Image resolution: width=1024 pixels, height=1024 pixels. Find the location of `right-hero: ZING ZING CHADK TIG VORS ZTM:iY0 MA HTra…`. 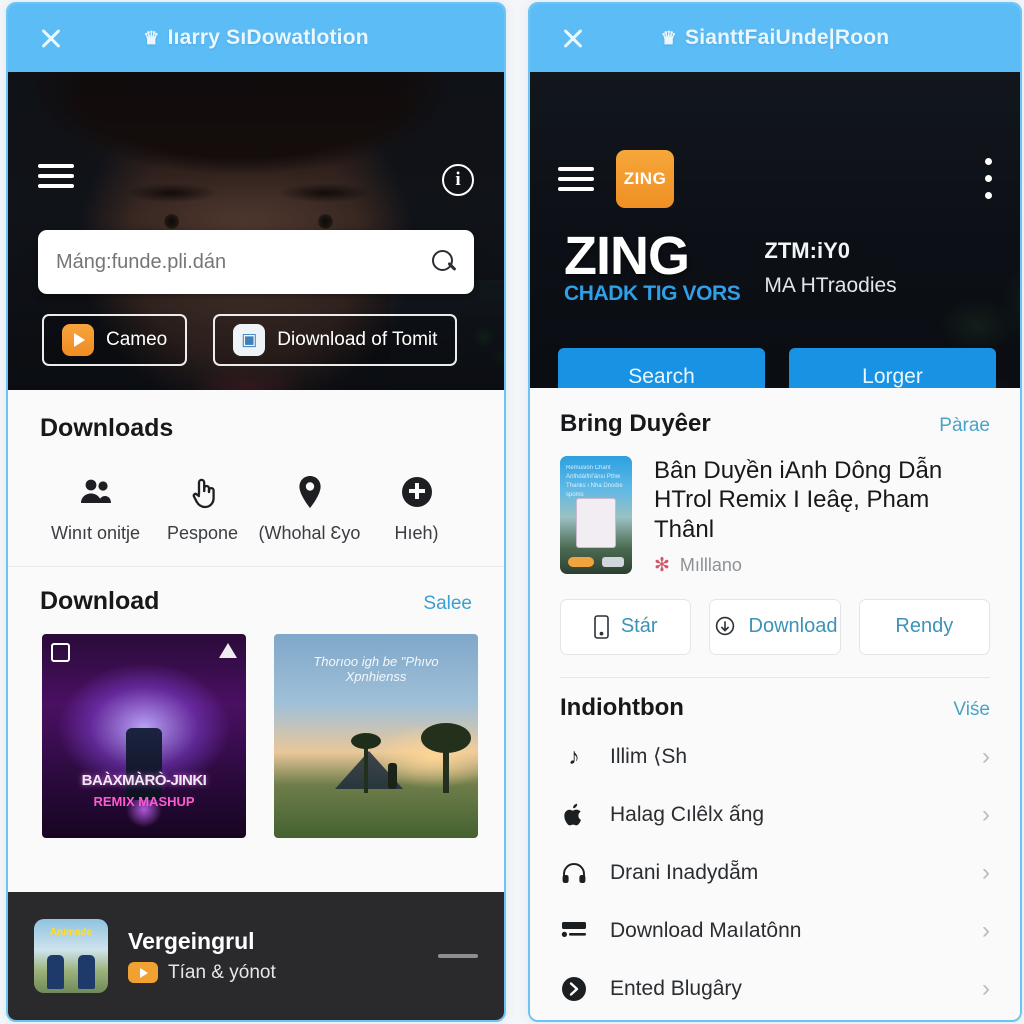

right-hero: ZING ZING CHADK TIG VORS ZTM:iY0 MA HTra… is located at coordinates (775, 230).